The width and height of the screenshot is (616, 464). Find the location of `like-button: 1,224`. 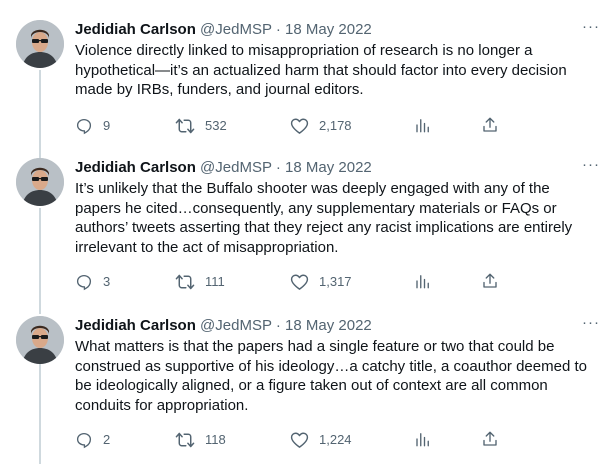

like-button: 1,224 is located at coordinates (321, 440).